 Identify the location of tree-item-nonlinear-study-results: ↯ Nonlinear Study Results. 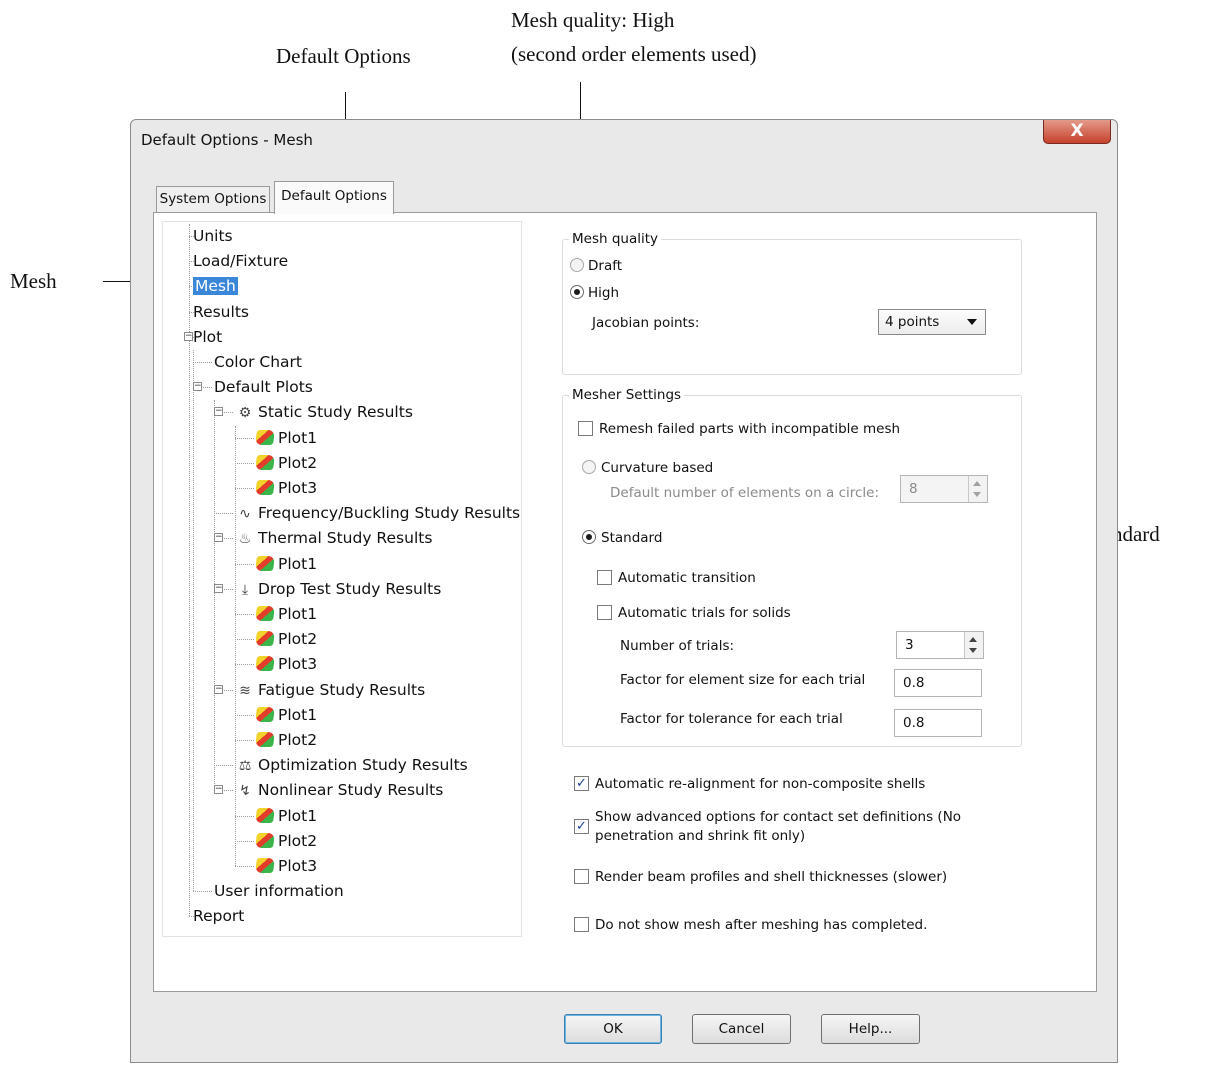
(339, 790).